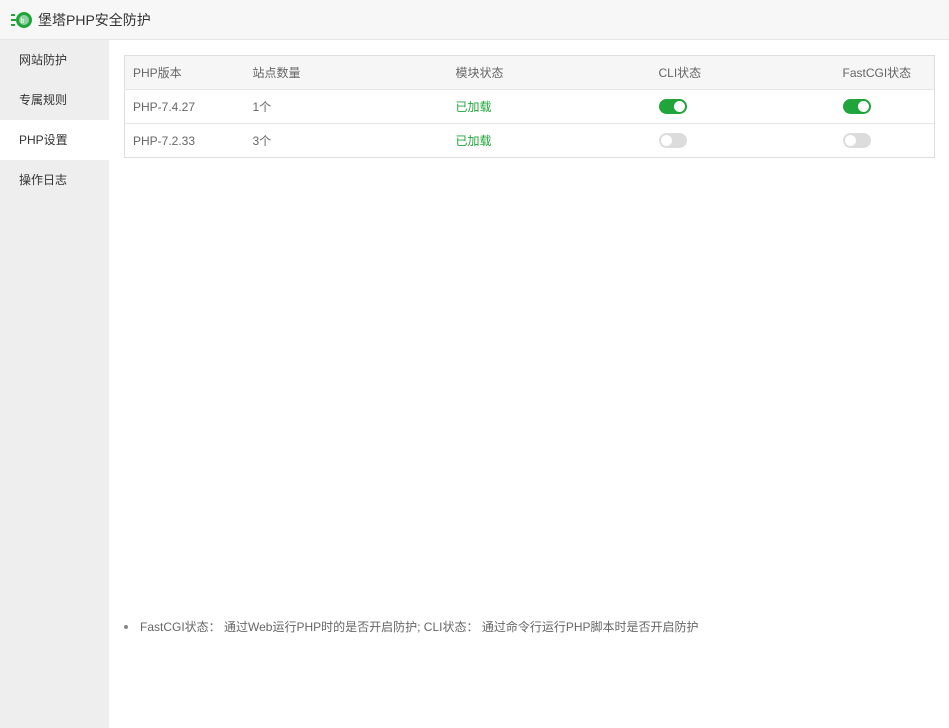  What do you see at coordinates (164, 140) in the screenshot?
I see `php-version-cell: PHP-7.2.33` at bounding box center [164, 140].